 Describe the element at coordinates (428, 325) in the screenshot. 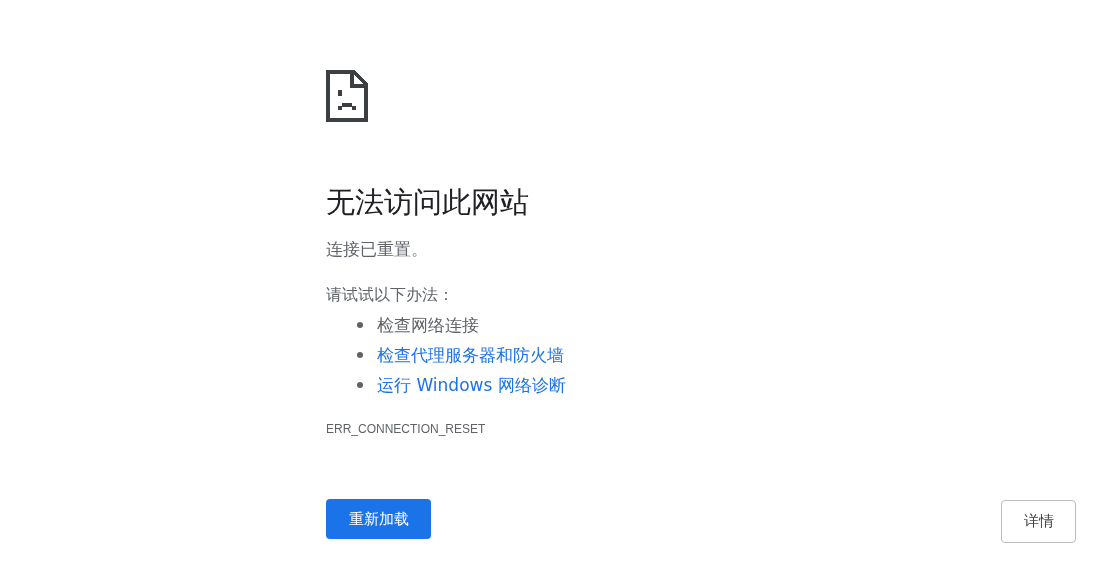

I see `suggestion-text: 检查网络连接` at that location.